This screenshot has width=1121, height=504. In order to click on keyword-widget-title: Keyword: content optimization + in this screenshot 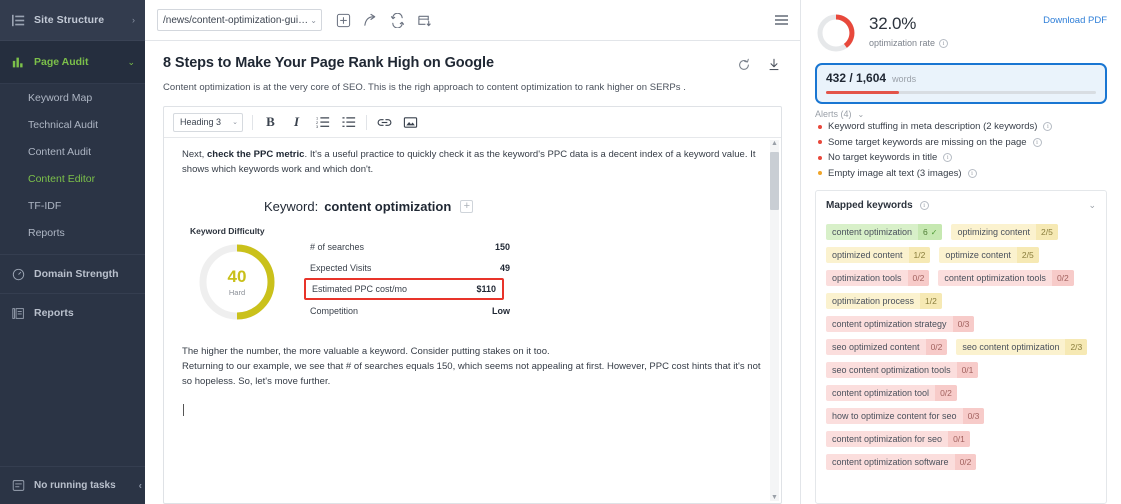, I will do `click(512, 206)`.